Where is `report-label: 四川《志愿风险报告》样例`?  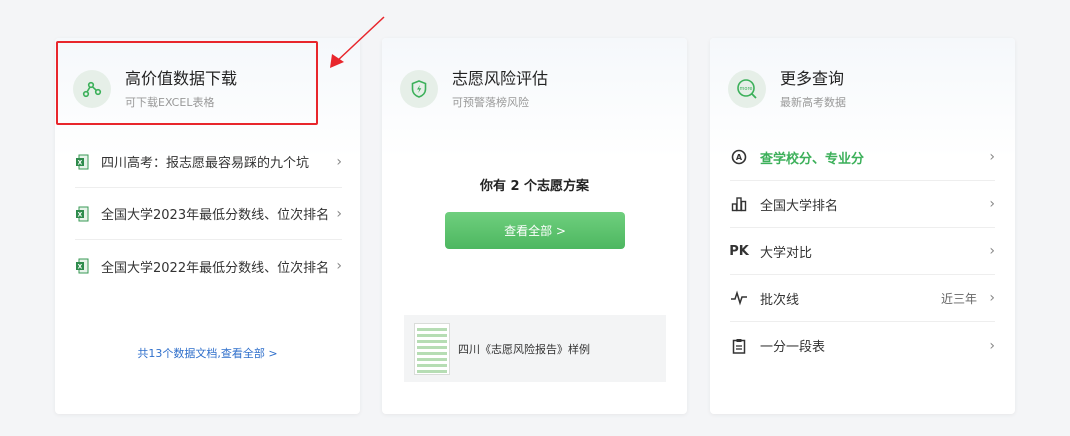
report-label: 四川《志愿风险报告》样例 is located at coordinates (524, 349).